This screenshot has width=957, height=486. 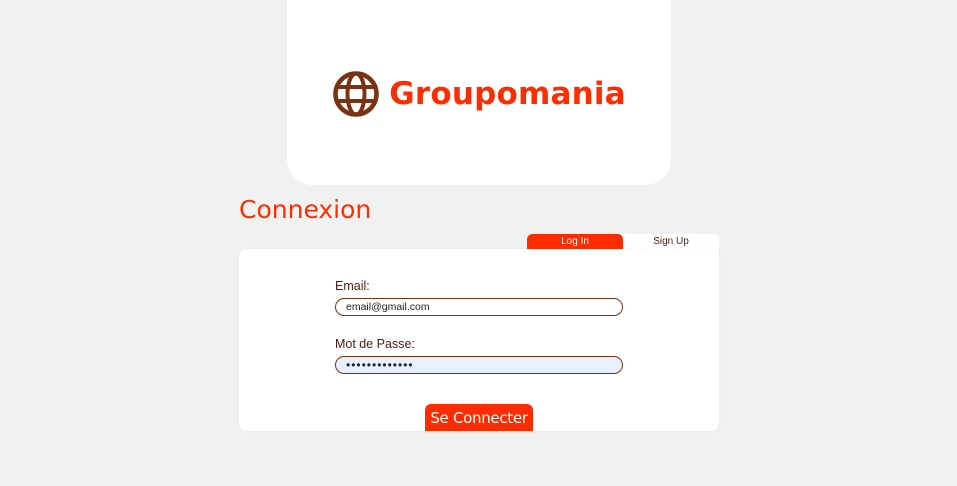 What do you see at coordinates (352, 286) in the screenshot?
I see `email-label: Email:` at bounding box center [352, 286].